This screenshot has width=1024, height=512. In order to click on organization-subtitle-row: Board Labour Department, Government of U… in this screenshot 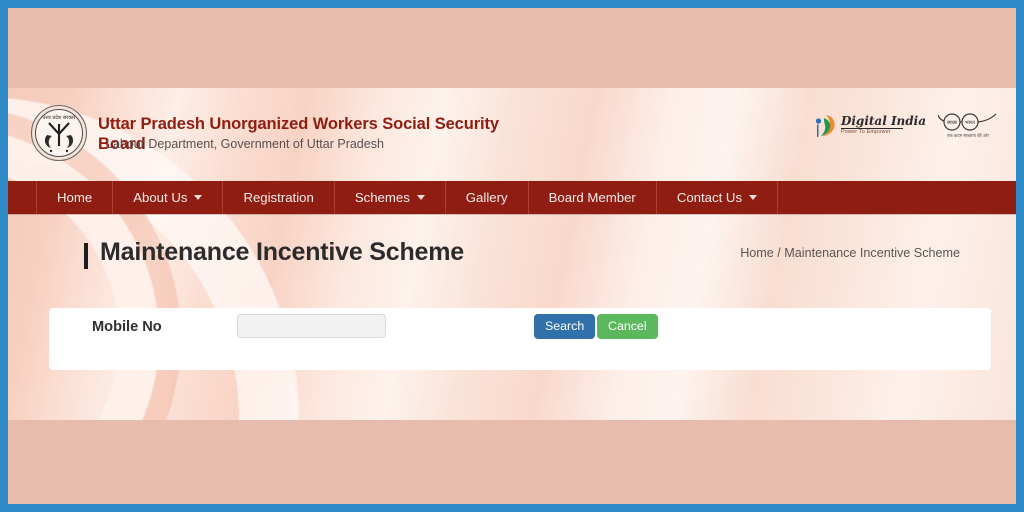, I will do `click(338, 144)`.